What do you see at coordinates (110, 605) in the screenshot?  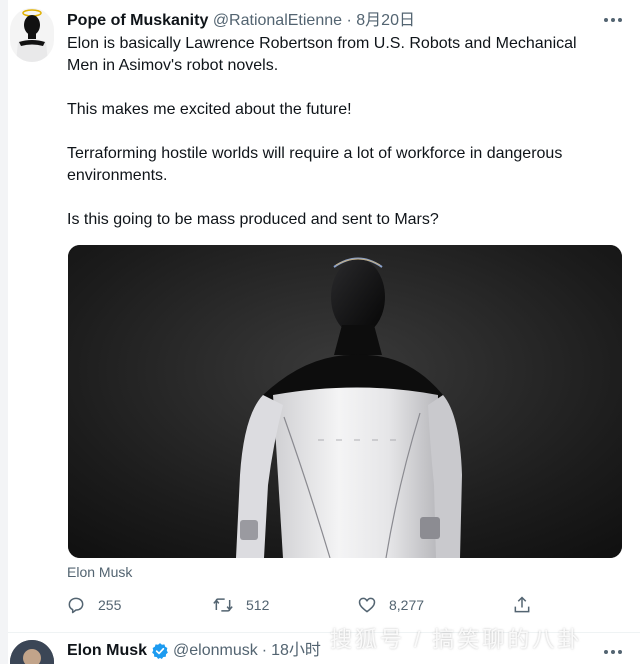 I see `reply-count: 255` at bounding box center [110, 605].